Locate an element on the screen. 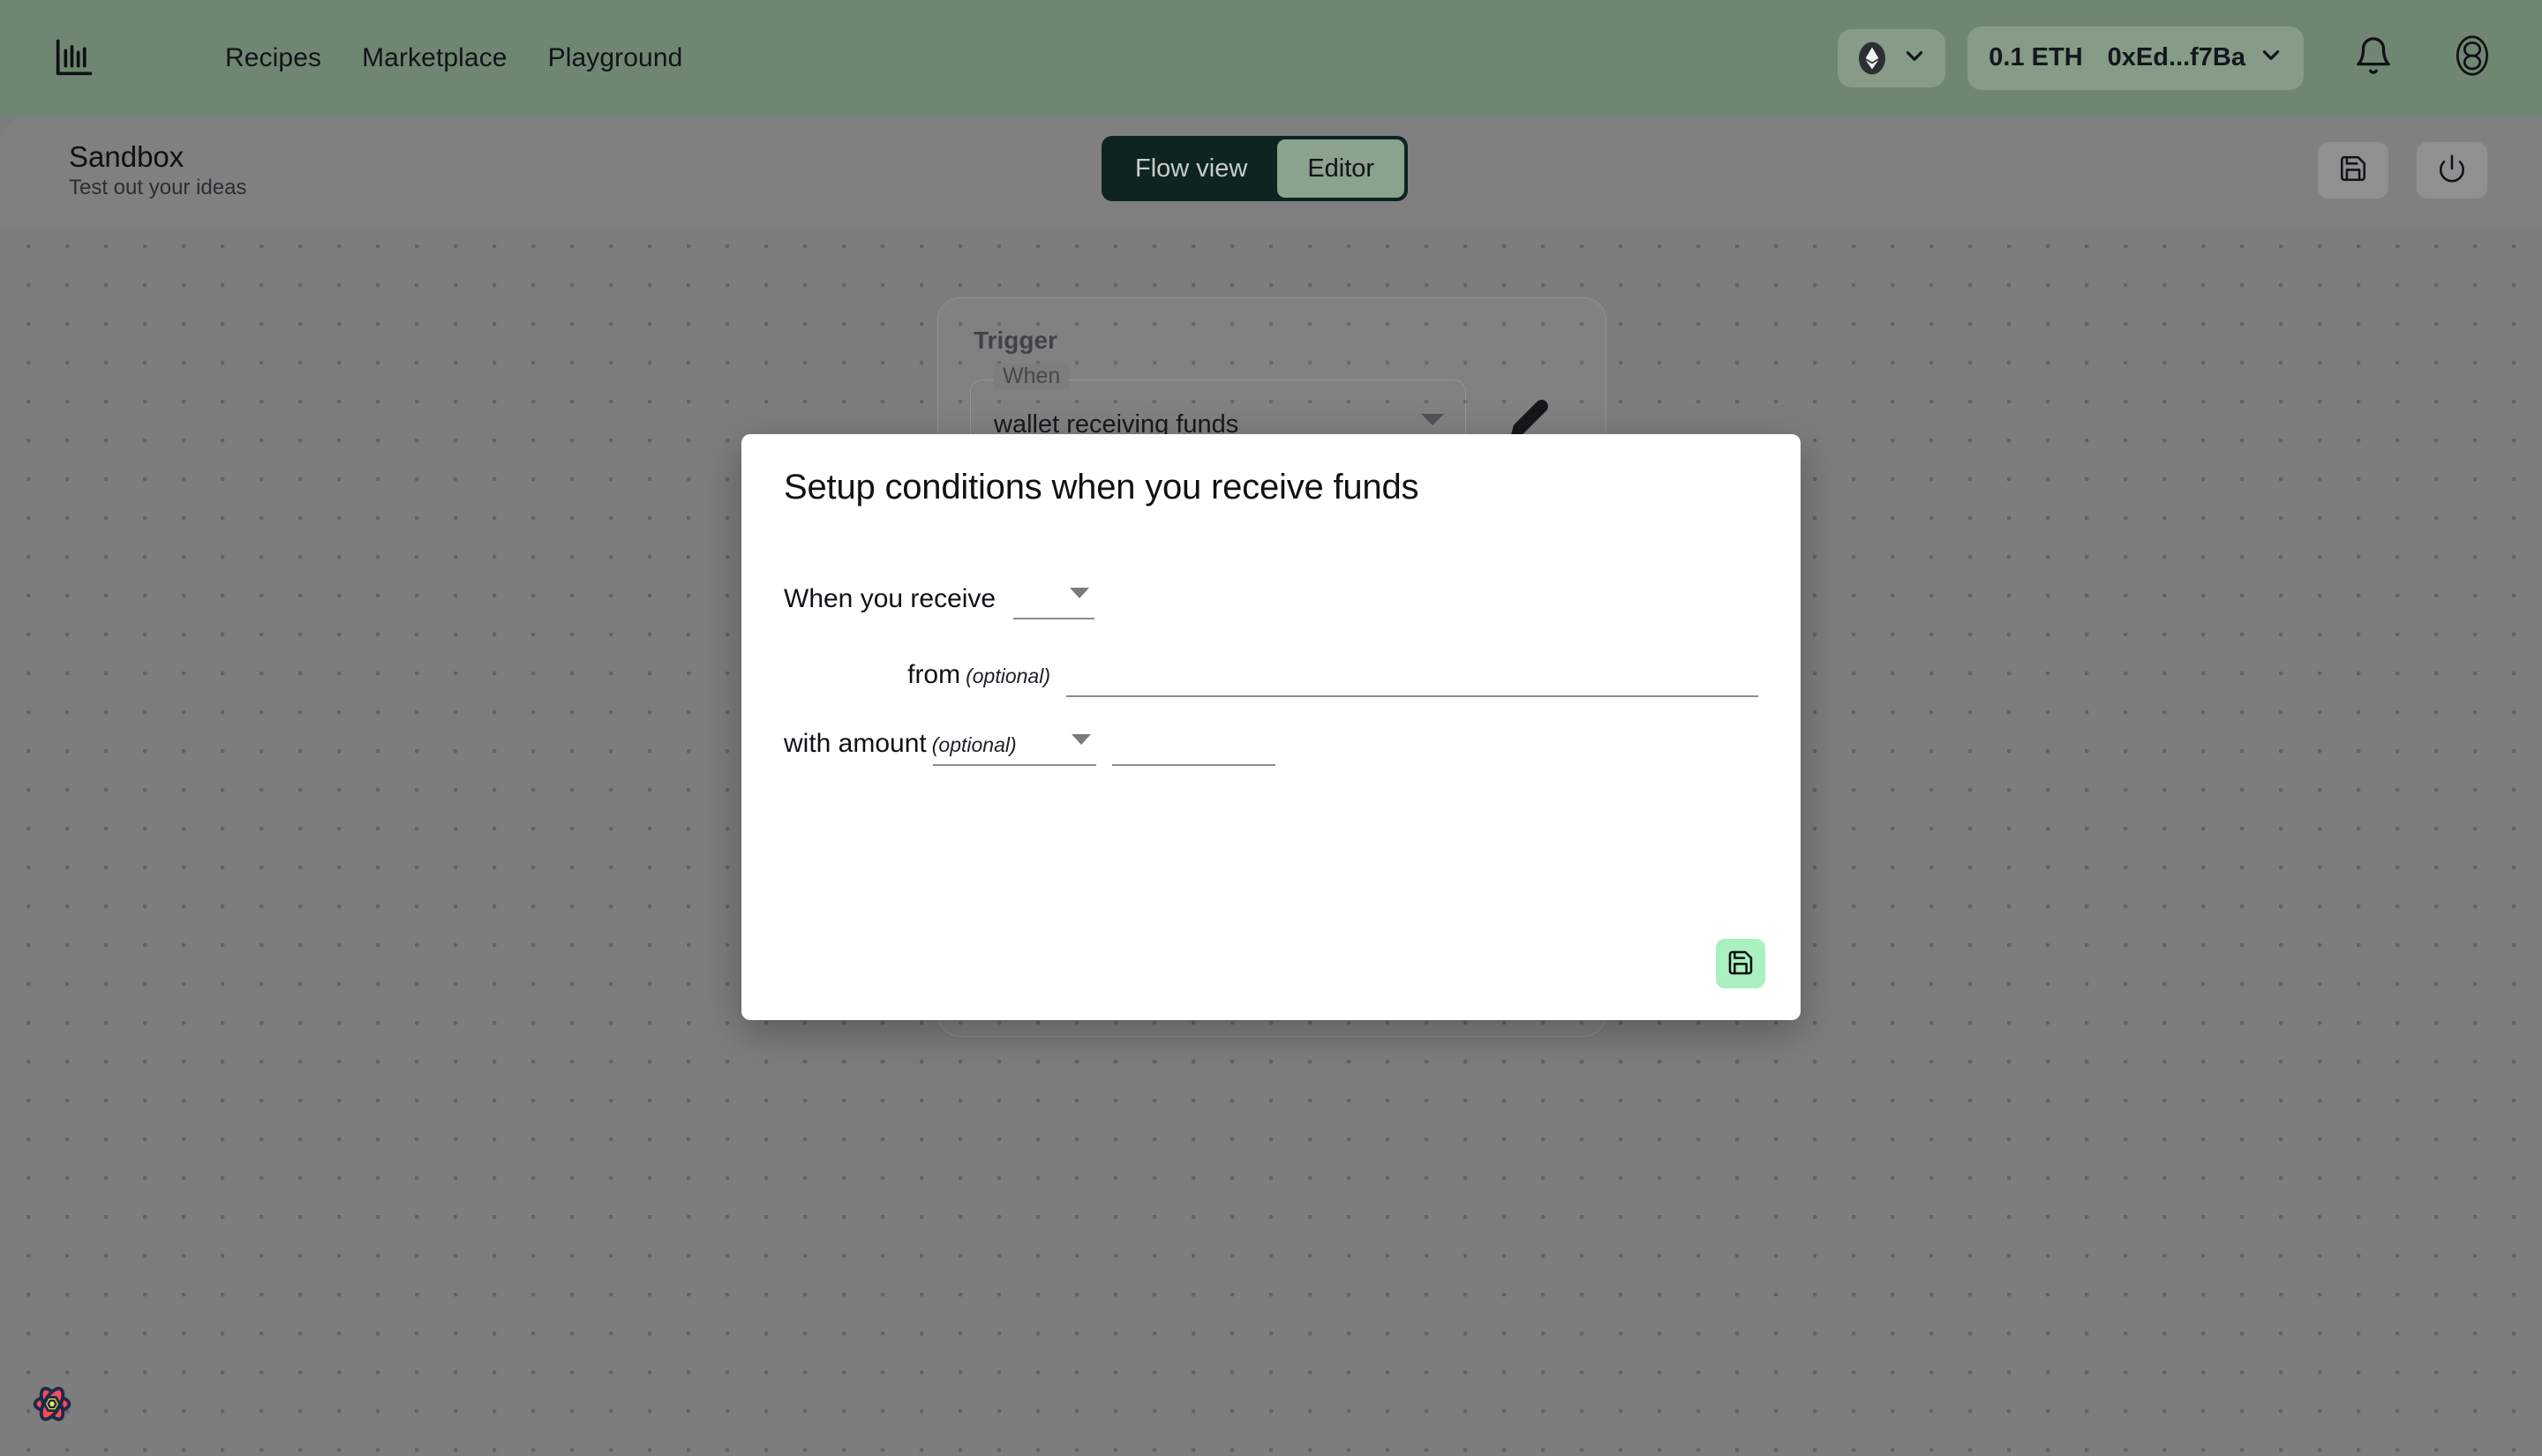  amount-label-text: with amount is located at coordinates (856, 743).